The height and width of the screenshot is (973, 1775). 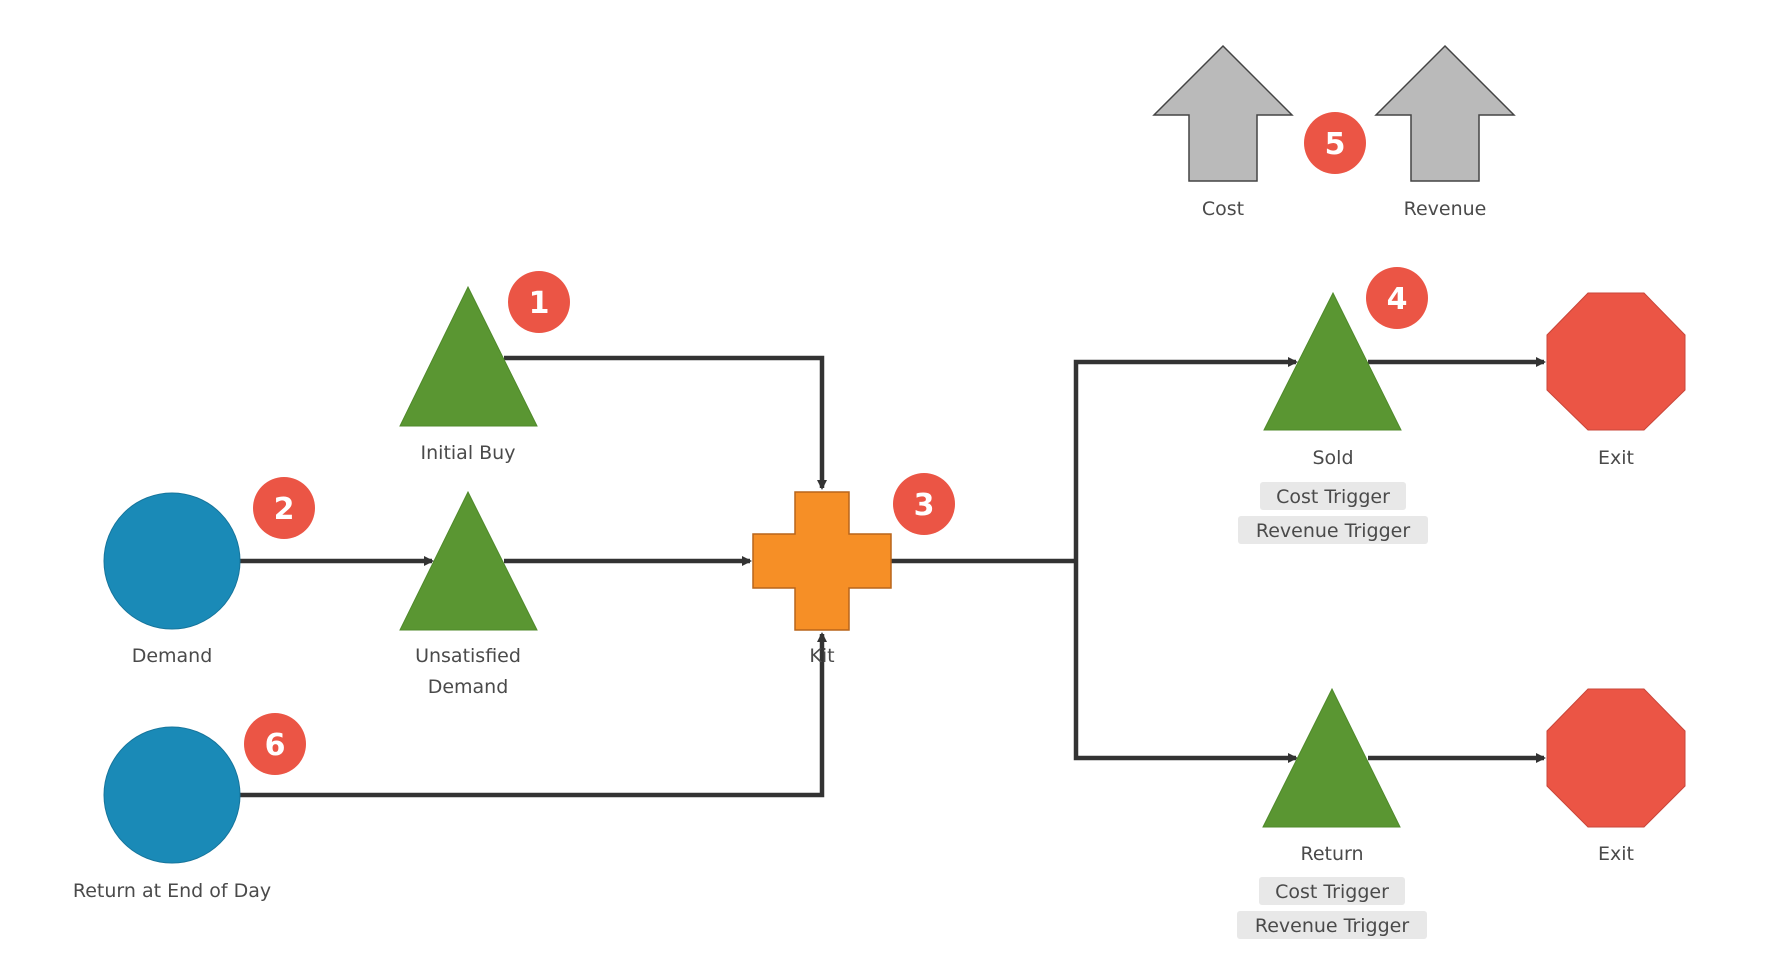 I want to click on sold-revenue-trigger-tag: Revenue Trigger, so click(x=1333, y=531).